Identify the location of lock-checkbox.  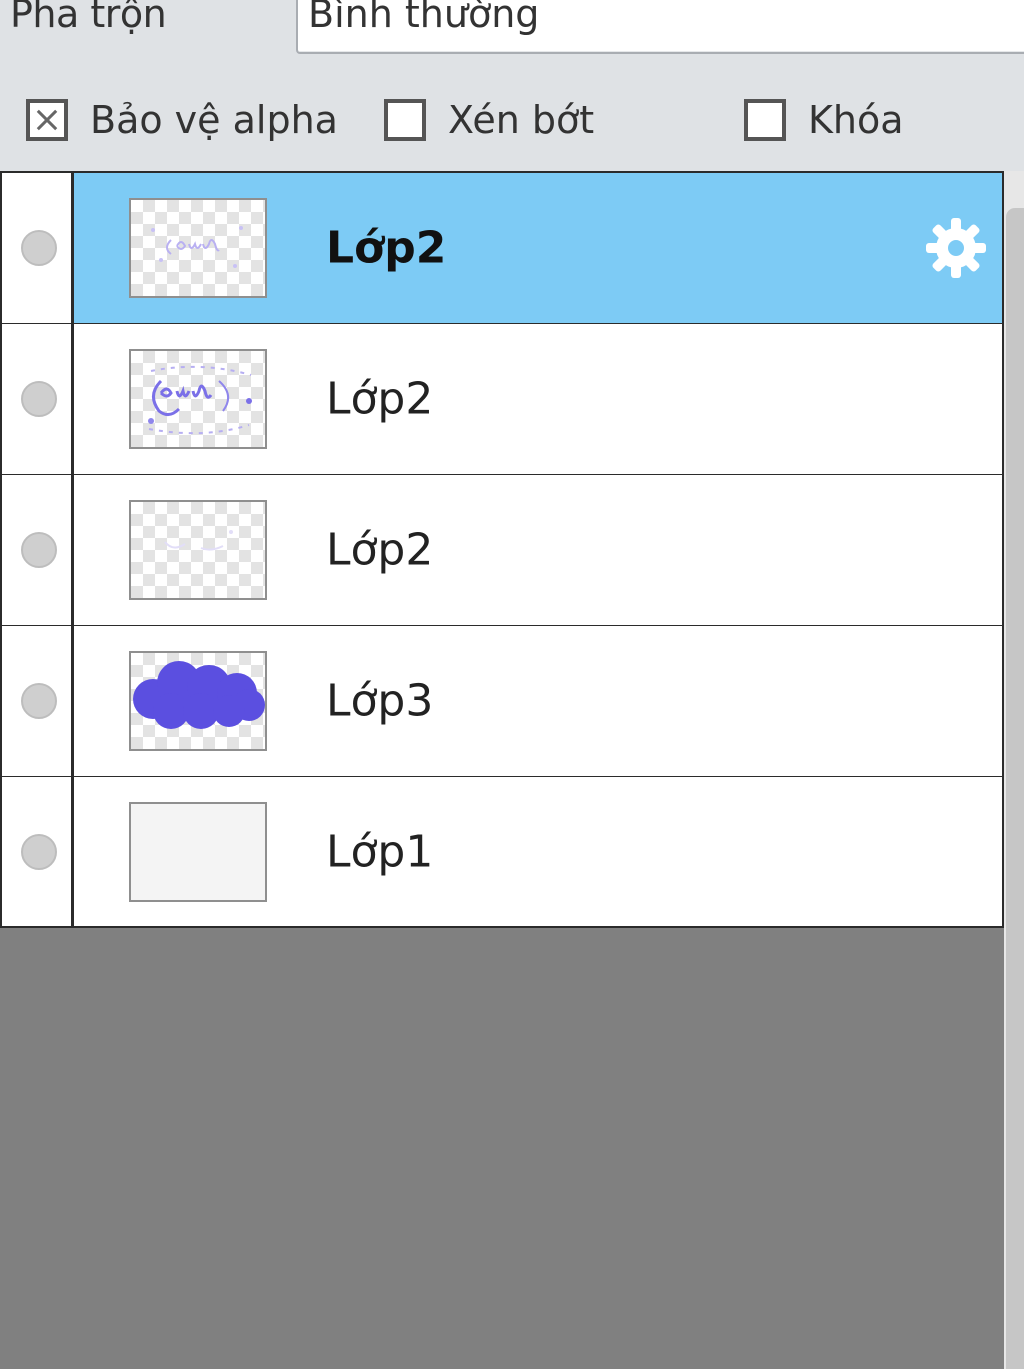
(765, 120).